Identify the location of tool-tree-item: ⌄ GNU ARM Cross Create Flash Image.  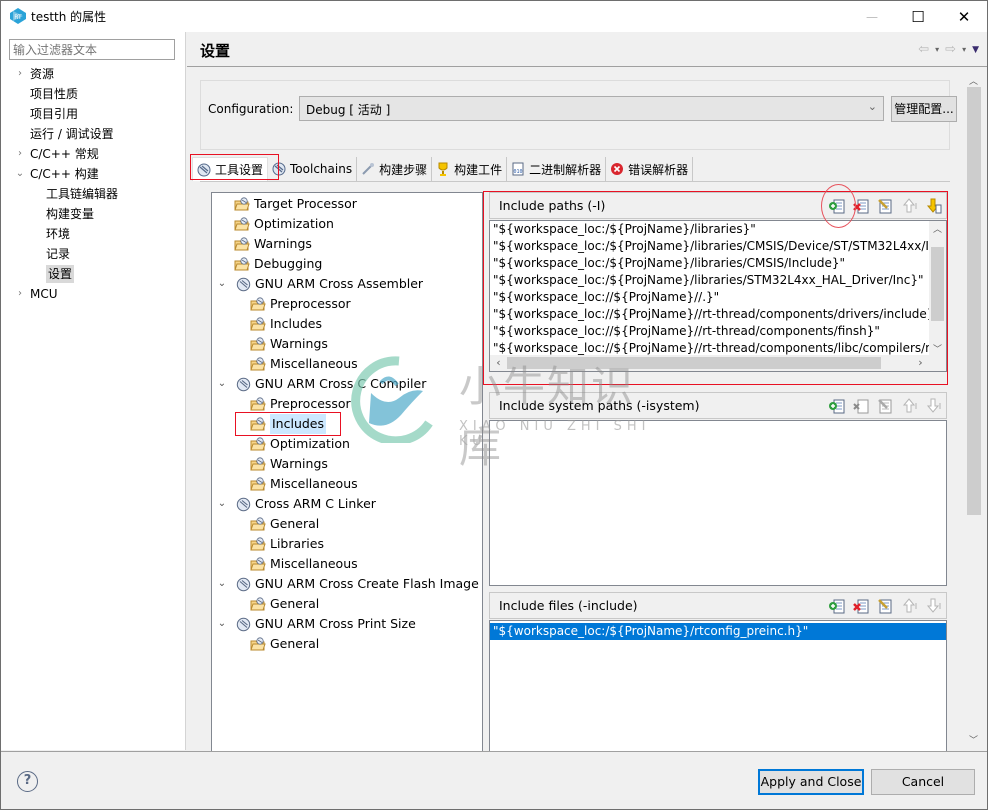
(348, 584).